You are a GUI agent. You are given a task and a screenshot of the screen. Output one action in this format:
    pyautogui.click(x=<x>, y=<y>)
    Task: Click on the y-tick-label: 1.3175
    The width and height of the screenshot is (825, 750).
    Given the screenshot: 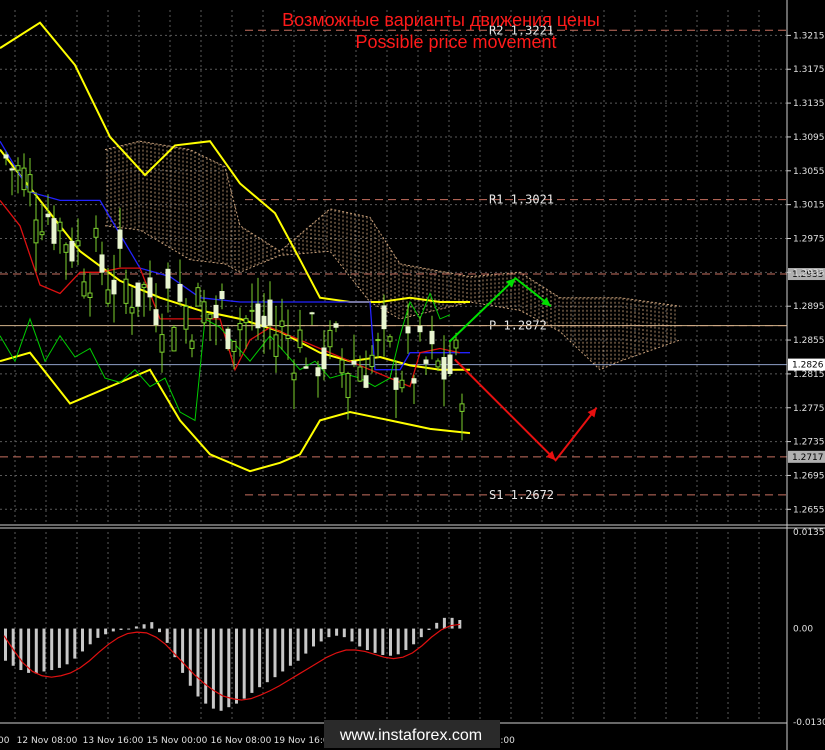 What is the action you would take?
    pyautogui.click(x=809, y=70)
    